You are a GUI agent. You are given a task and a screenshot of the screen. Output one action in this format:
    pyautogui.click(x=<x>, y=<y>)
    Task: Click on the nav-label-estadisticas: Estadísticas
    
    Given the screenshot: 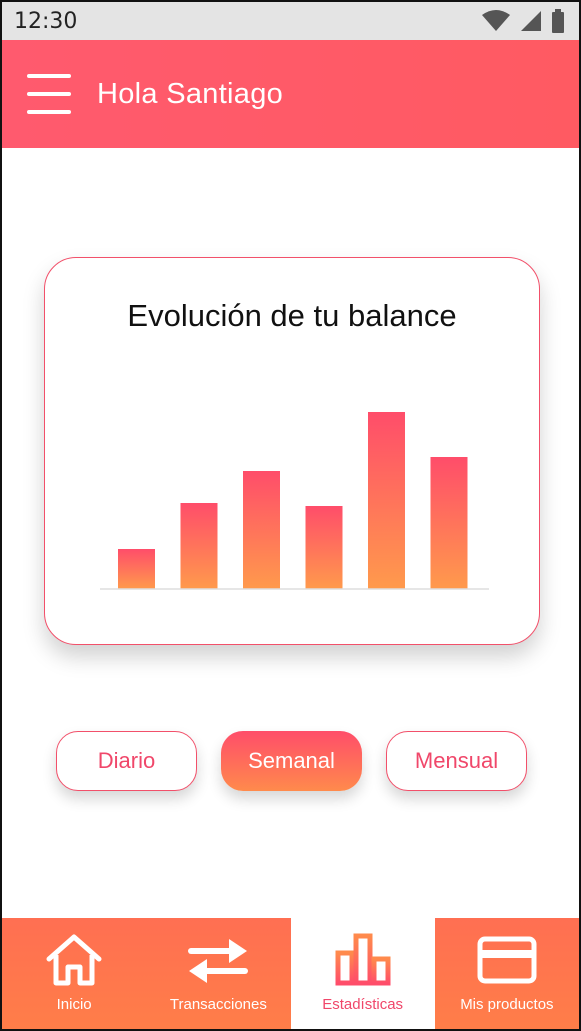 What is the action you would take?
    pyautogui.click(x=363, y=1004)
    